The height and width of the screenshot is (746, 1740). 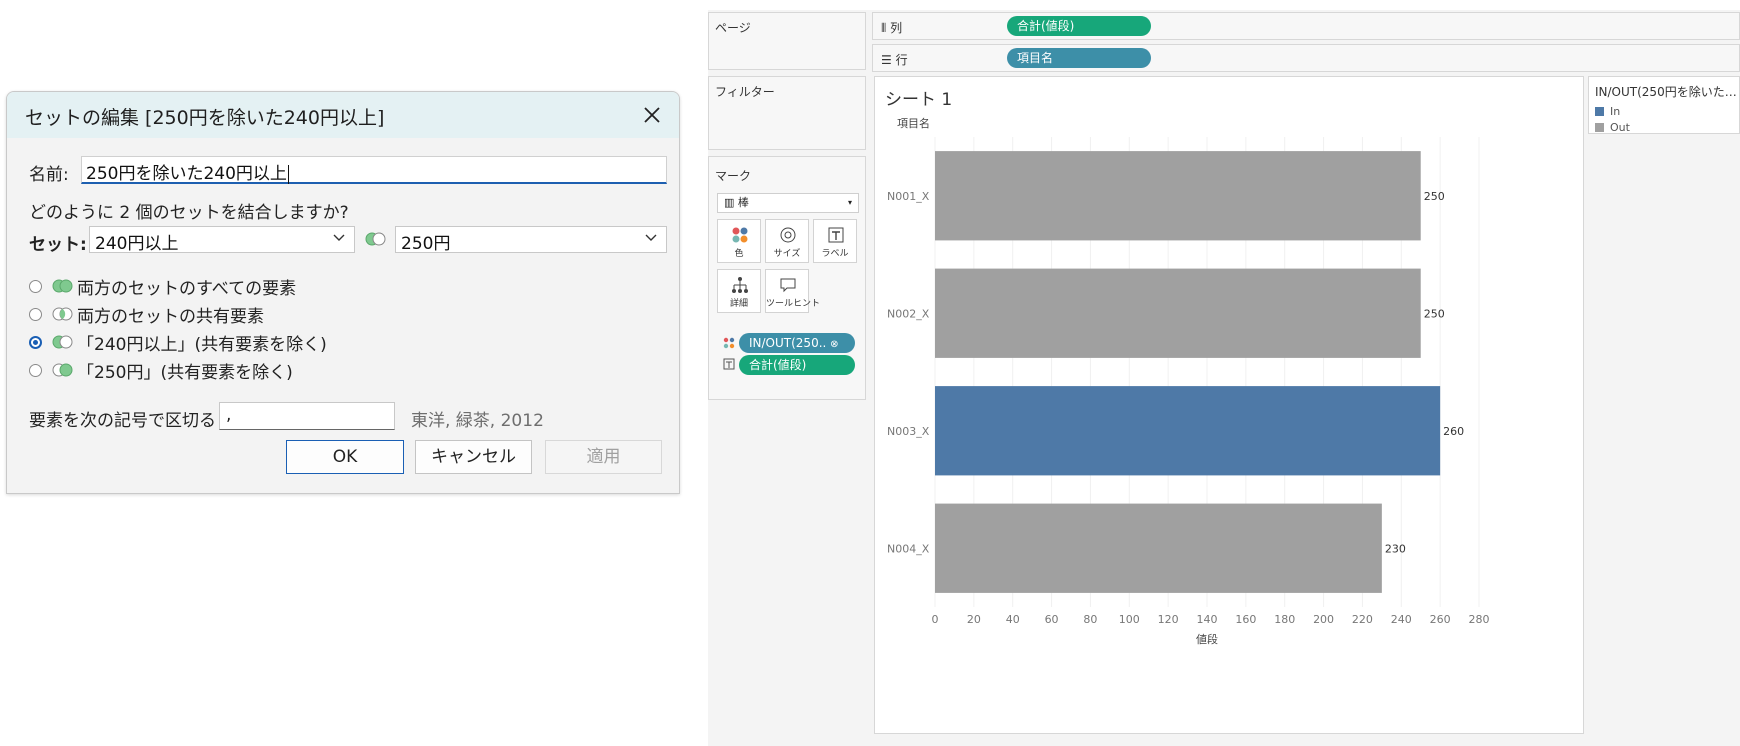 I want to click on category-label: N001_X, so click(x=908, y=196).